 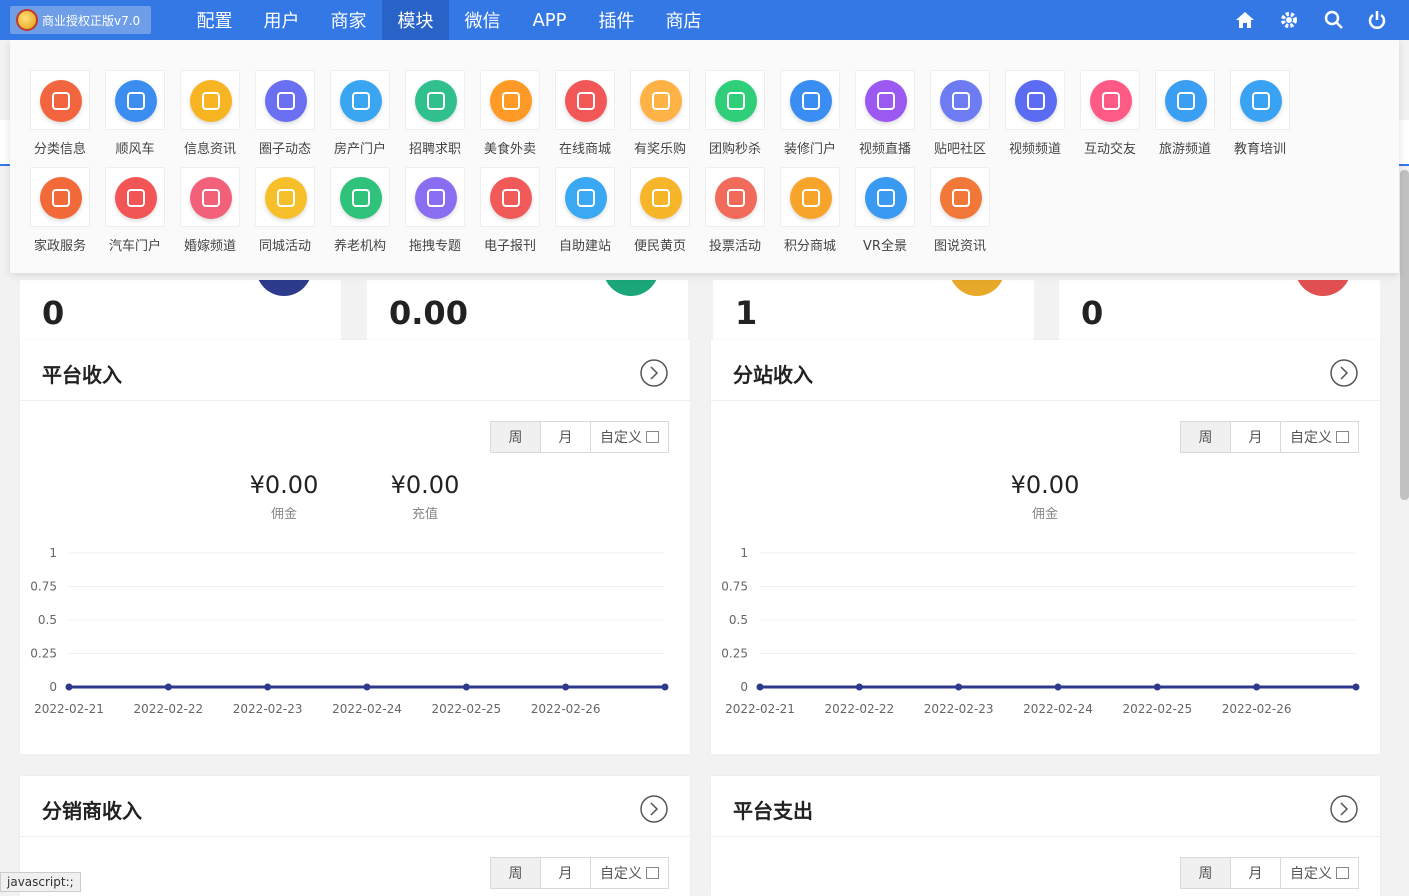 I want to click on module-item: 电子报刊, so click(x=510, y=212).